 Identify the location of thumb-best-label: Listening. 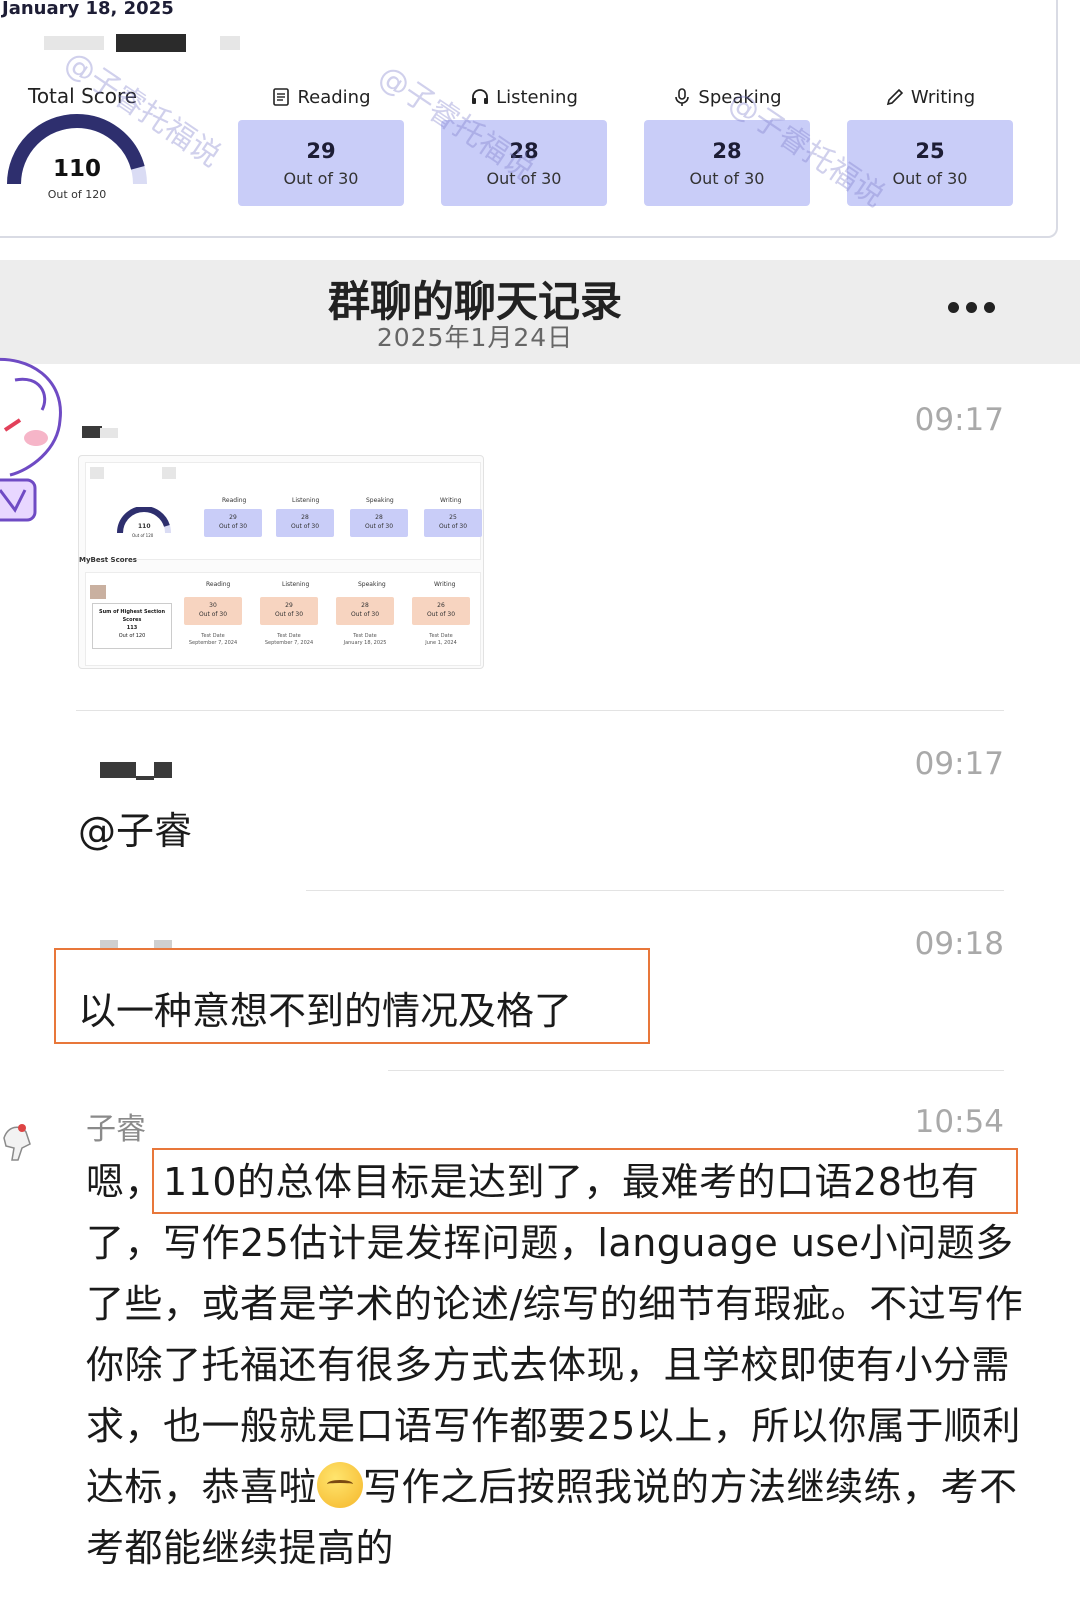
(296, 584).